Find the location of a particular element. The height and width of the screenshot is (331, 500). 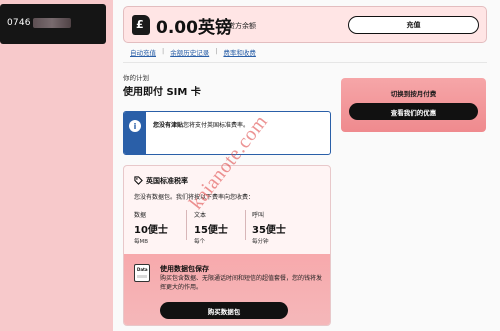

buy-bundle-button: 购买数据包 is located at coordinates (224, 310).